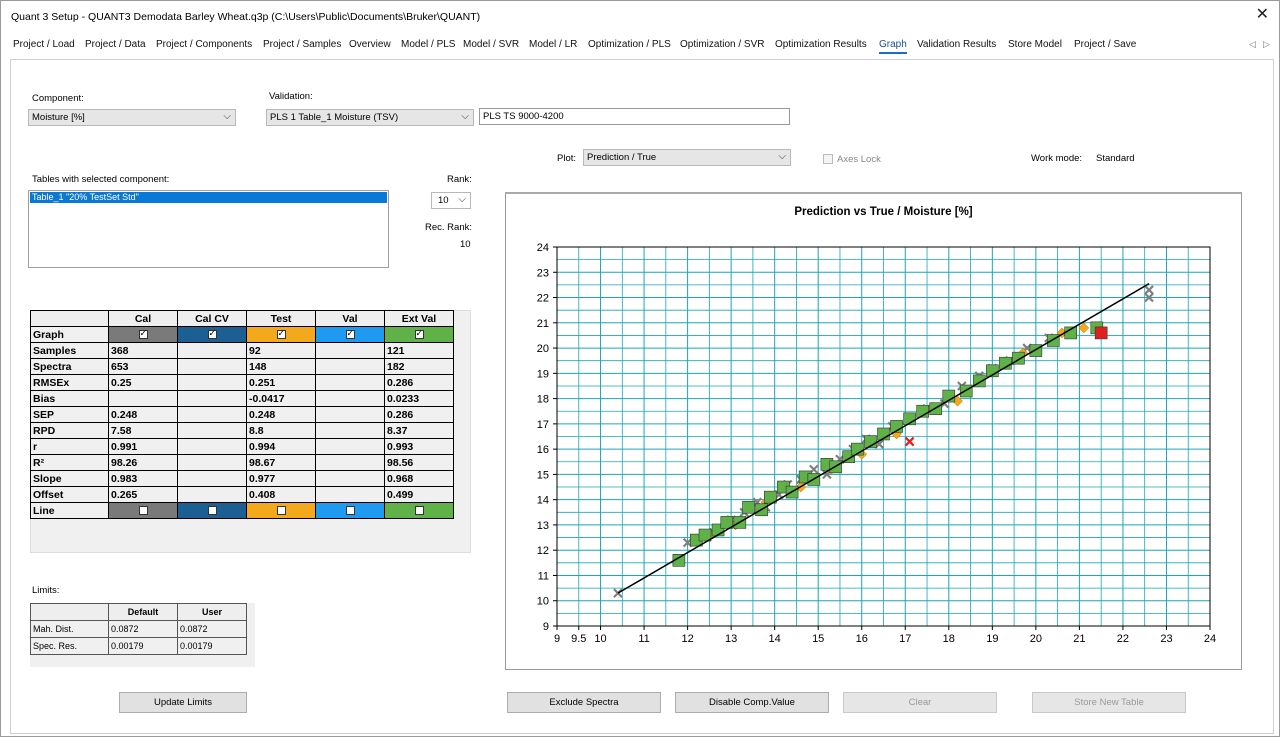 The height and width of the screenshot is (737, 1280). What do you see at coordinates (143, 334) in the screenshot?
I see `graph-checkbox-cal` at bounding box center [143, 334].